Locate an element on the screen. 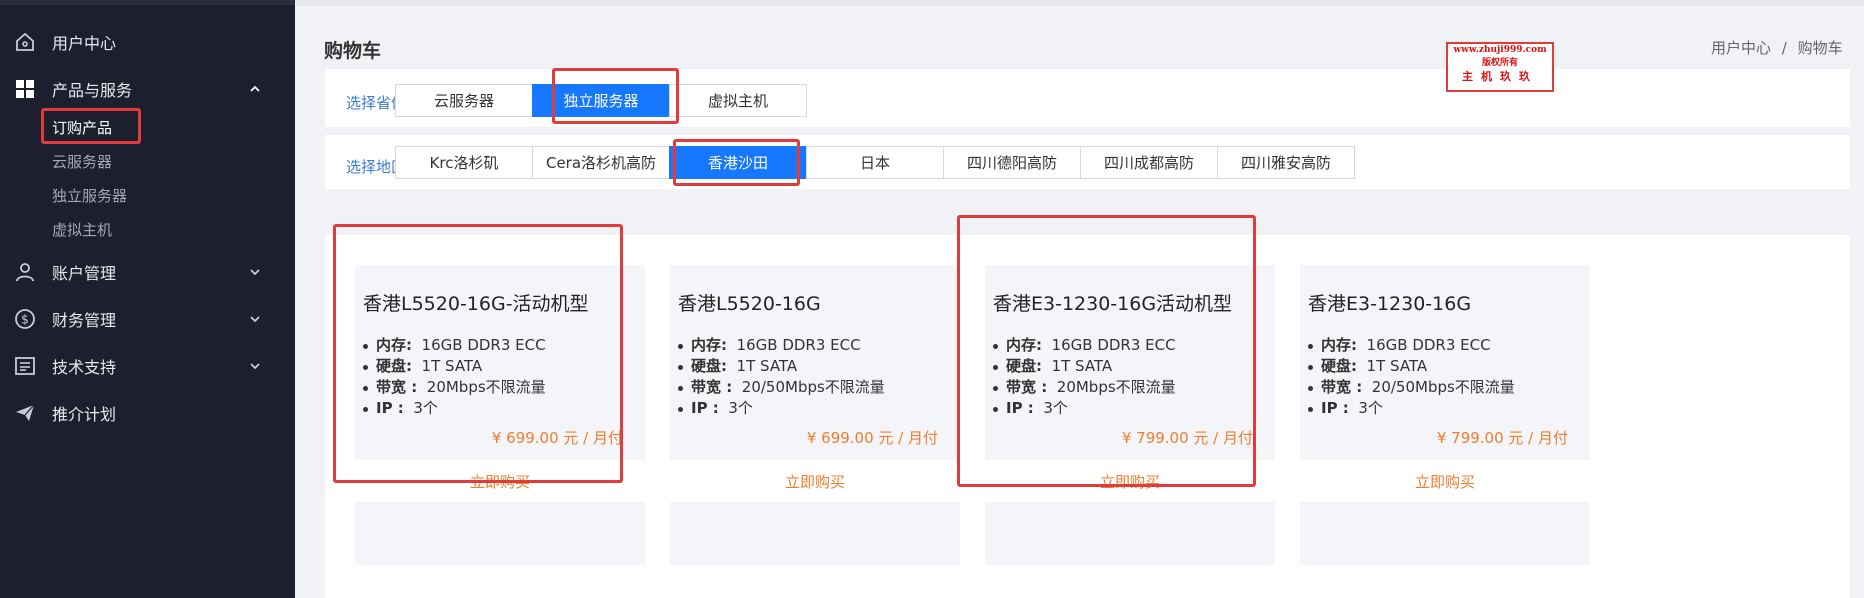 Image resolution: width=1864 pixels, height=598 pixels. tab-region-krc-la: Krc洛杉矶 is located at coordinates (464, 162).